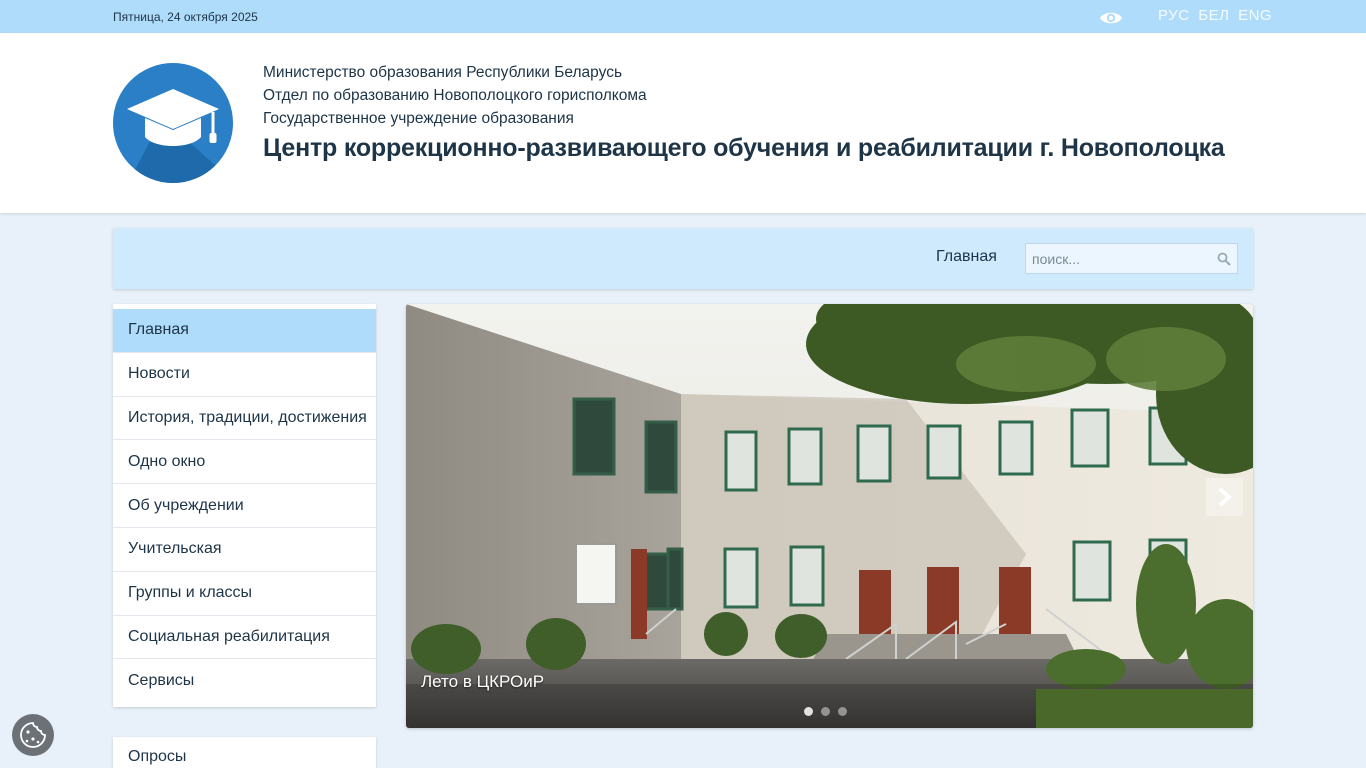 The image size is (1366, 768). I want to click on sidebar-item-teachers-room: Учительская, so click(244, 550).